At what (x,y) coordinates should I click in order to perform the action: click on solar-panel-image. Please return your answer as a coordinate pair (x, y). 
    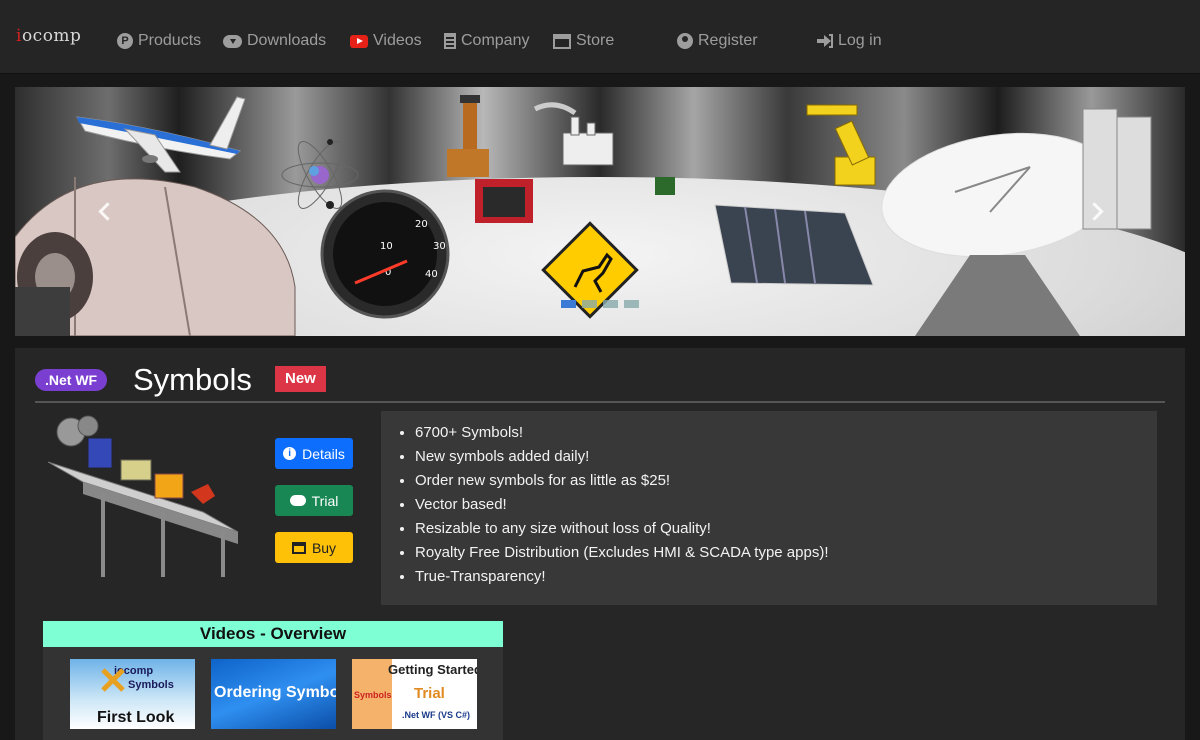
    Looking at the image, I should click on (794, 245).